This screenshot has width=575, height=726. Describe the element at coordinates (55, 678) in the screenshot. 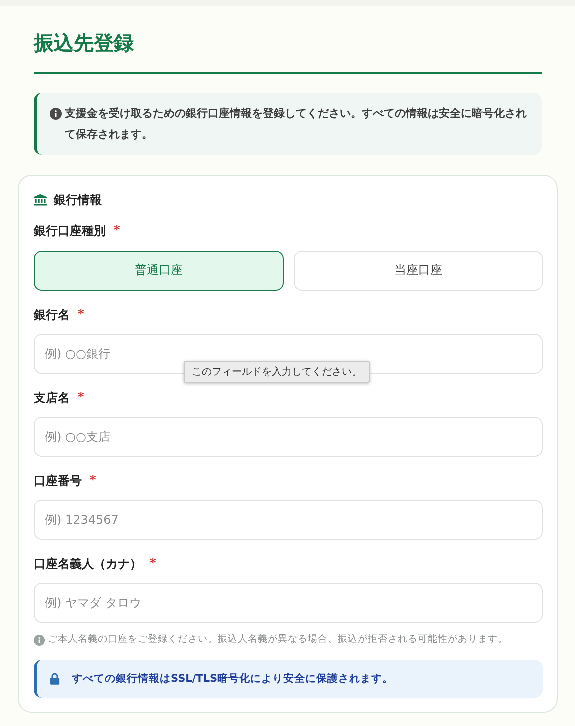

I see `lock-icon` at that location.